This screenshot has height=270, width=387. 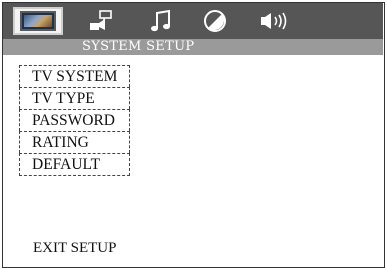 I want to click on exit-setup-button: EXIT SETUP, so click(x=74, y=248).